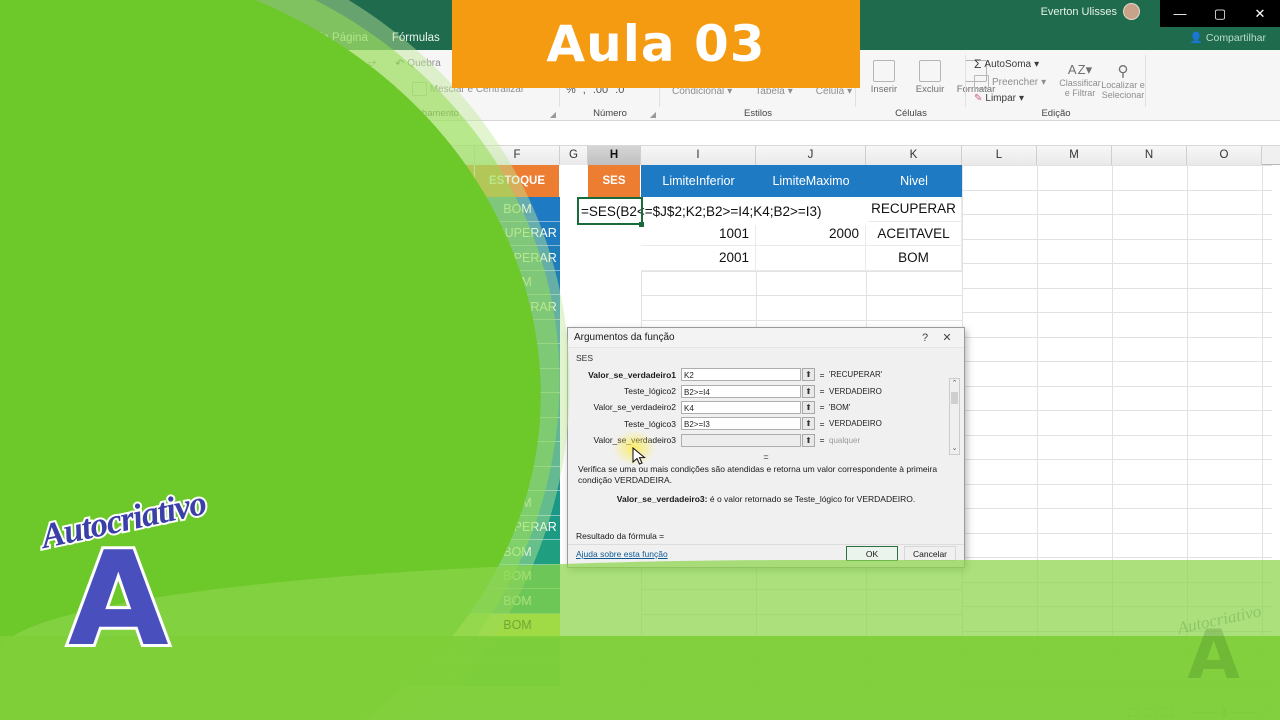 The width and height of the screenshot is (1280, 720). I want to click on editing-group-label: Edição, so click(1056, 113).